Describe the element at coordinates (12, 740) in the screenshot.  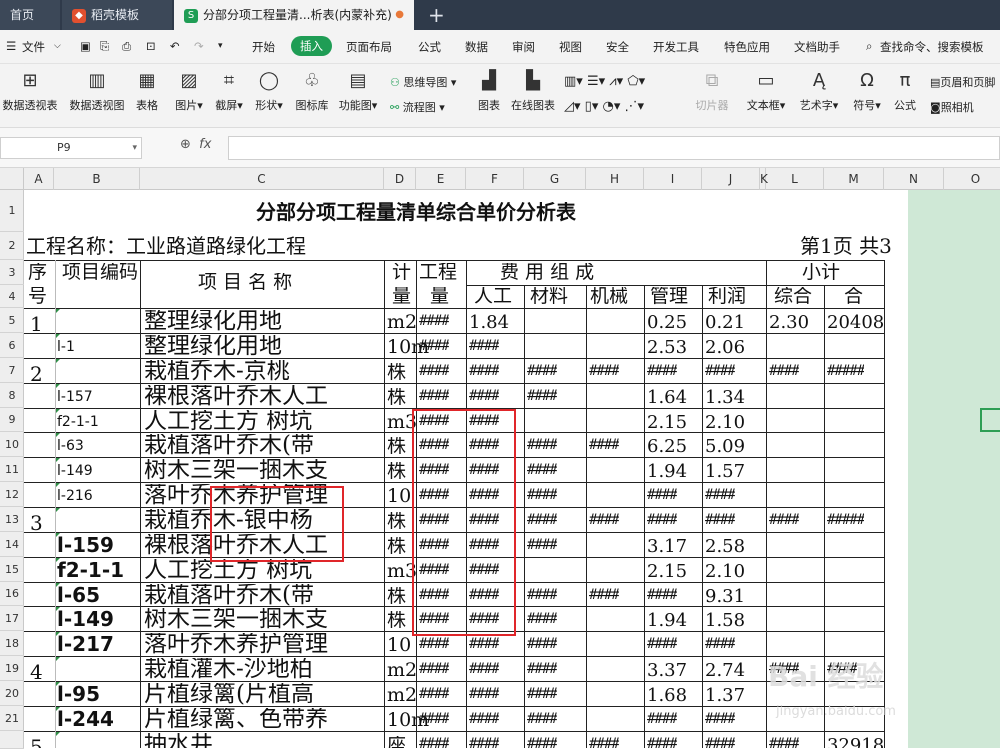
I see `row-header` at that location.